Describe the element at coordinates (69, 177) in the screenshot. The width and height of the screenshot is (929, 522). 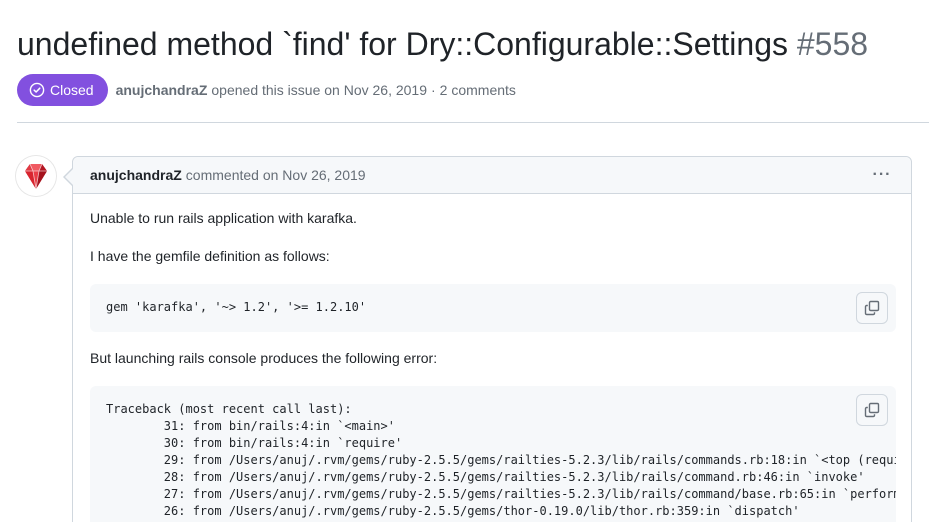
I see `comment-pointer-fill` at that location.